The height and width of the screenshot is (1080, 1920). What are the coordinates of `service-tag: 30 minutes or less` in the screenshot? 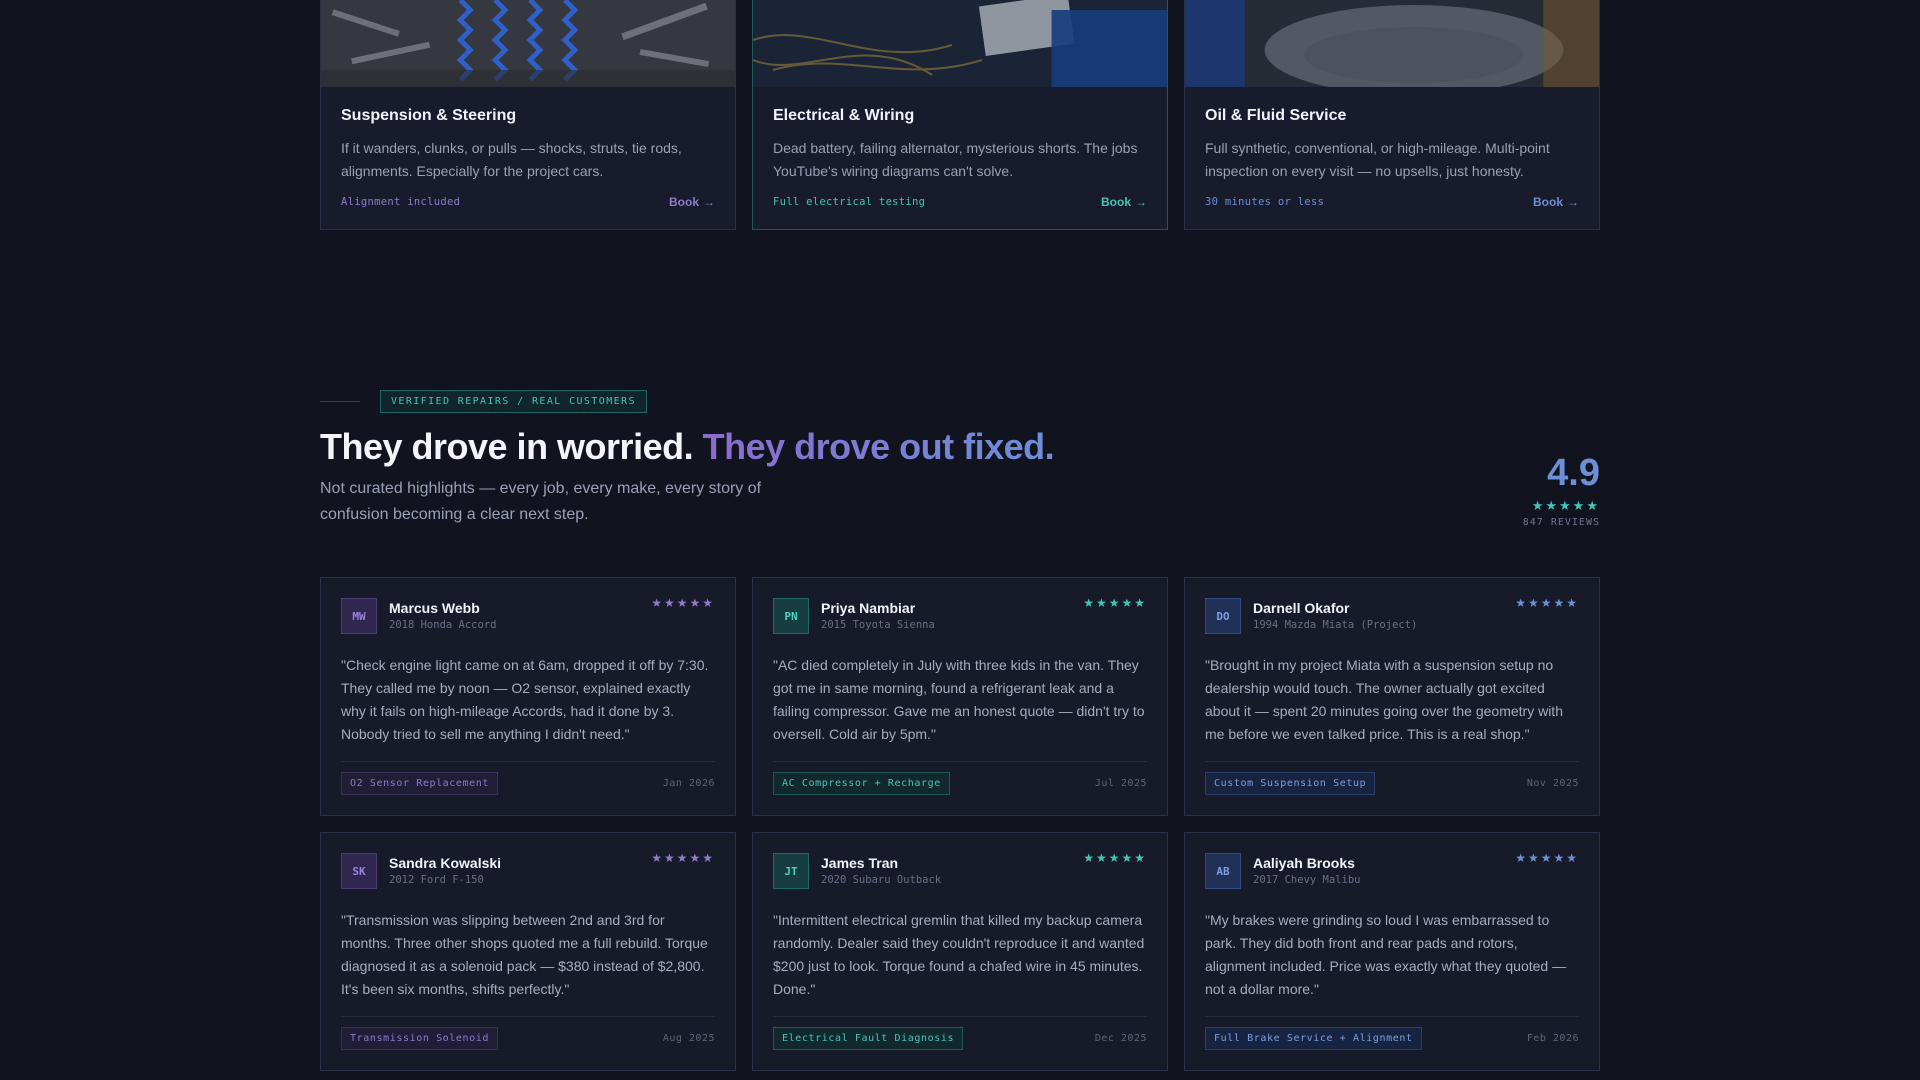 It's located at (1265, 202).